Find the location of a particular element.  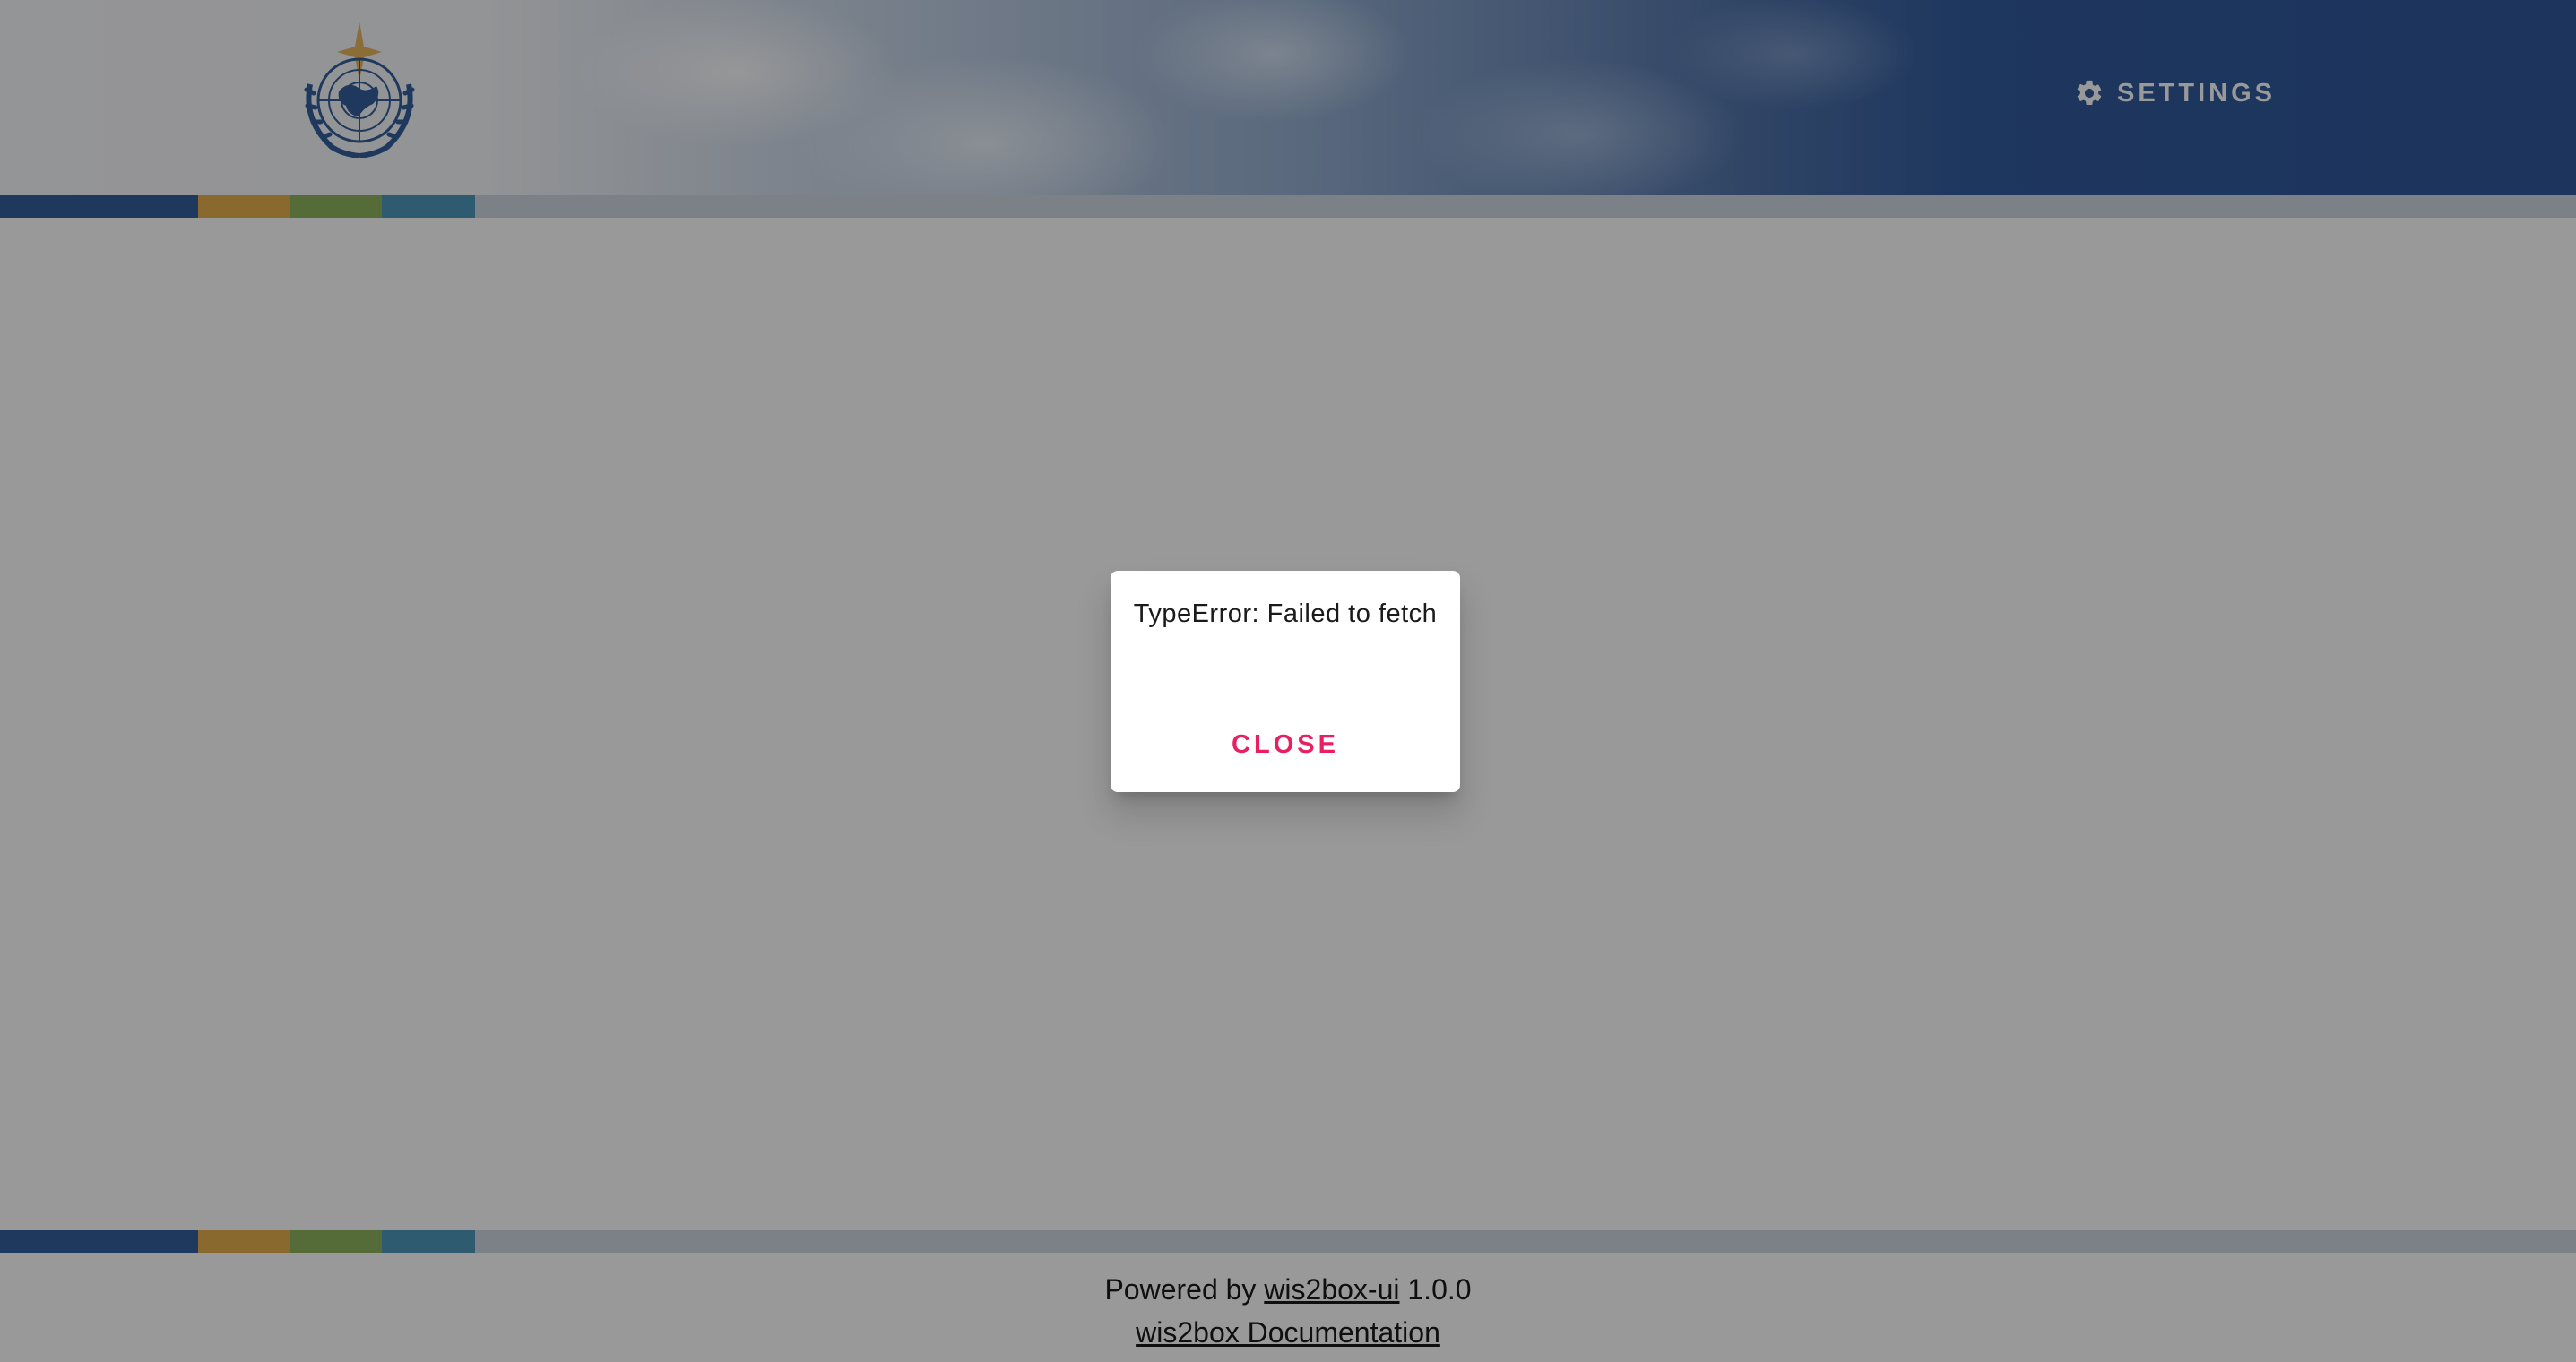

close-button: CLOSE is located at coordinates (1285, 744).